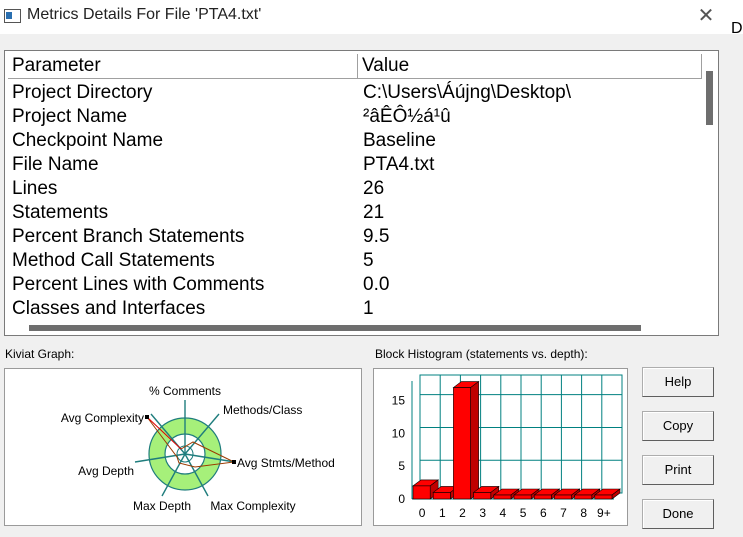 This screenshot has height=537, width=743. Describe the element at coordinates (102, 418) in the screenshot. I see `kiviat-axis-label: Avg Complexity` at that location.